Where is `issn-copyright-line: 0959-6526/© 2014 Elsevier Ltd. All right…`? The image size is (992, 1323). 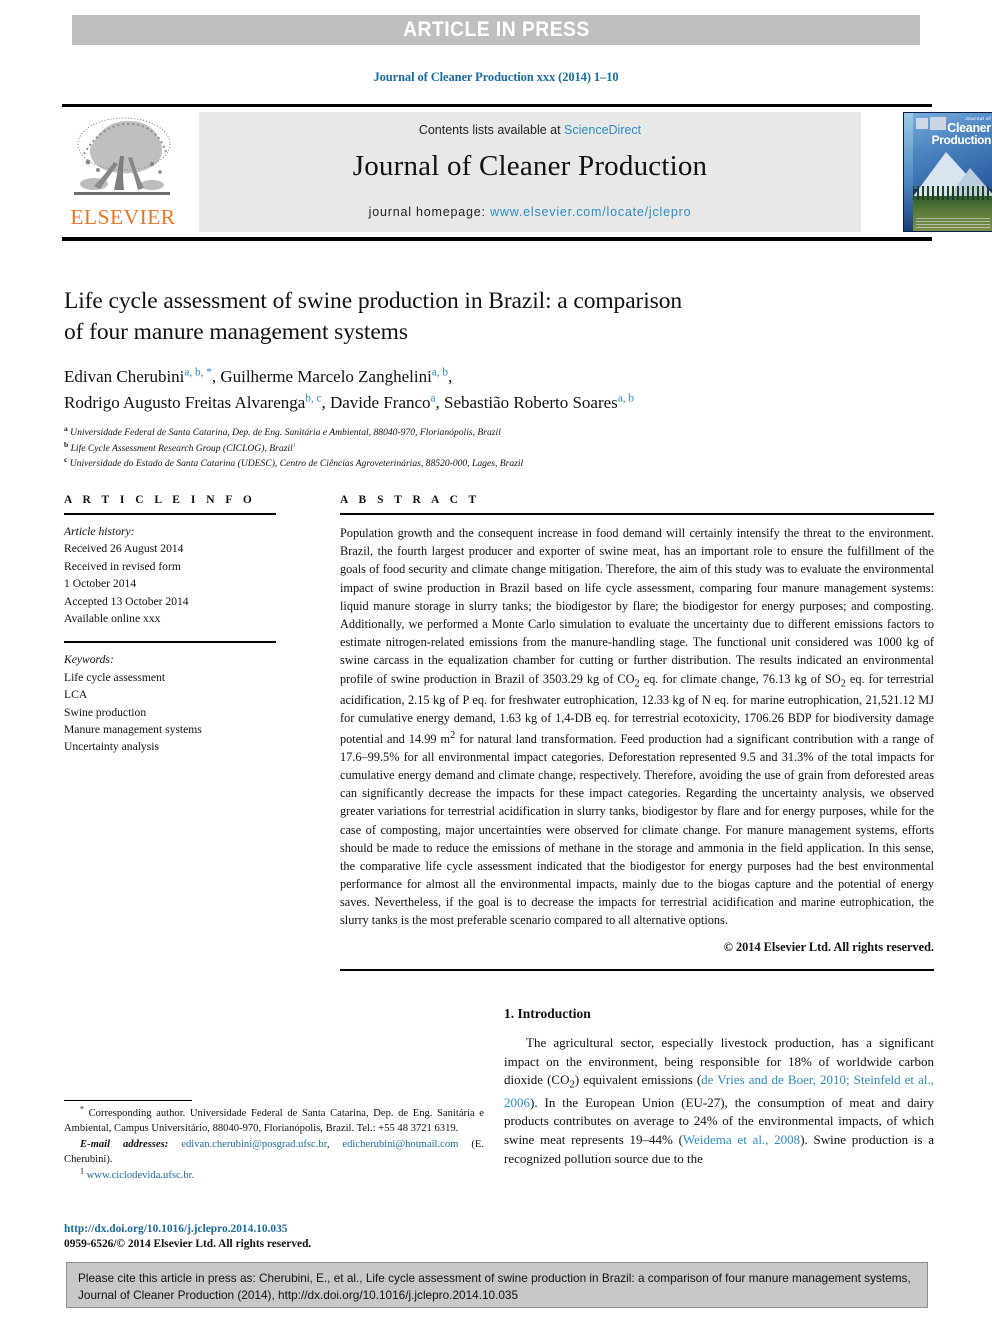
issn-copyright-line: 0959-6526/© 2014 Elsevier Ltd. All right… is located at coordinates (188, 1244).